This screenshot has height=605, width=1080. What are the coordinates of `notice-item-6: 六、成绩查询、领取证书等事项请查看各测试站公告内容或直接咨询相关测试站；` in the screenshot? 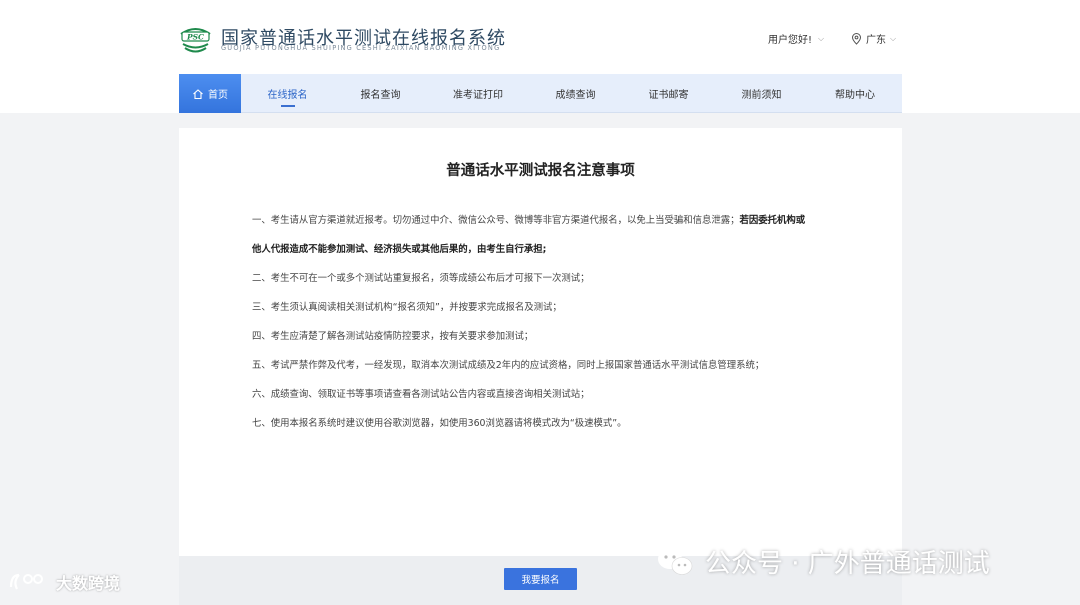 It's located at (421, 394).